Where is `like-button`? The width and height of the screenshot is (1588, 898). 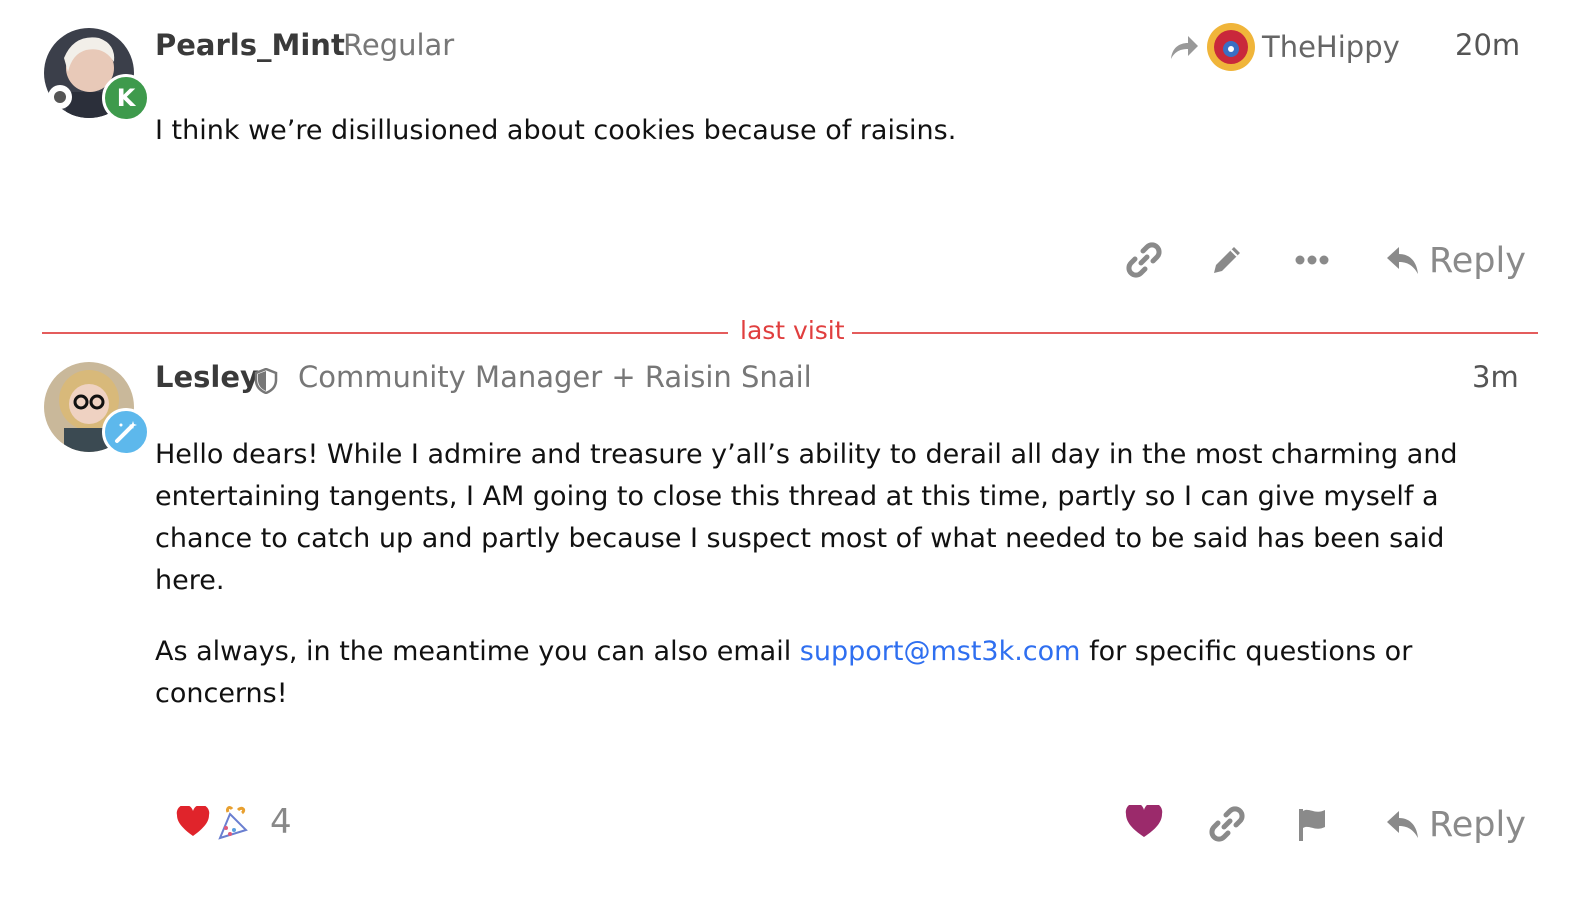 like-button is located at coordinates (1144, 822).